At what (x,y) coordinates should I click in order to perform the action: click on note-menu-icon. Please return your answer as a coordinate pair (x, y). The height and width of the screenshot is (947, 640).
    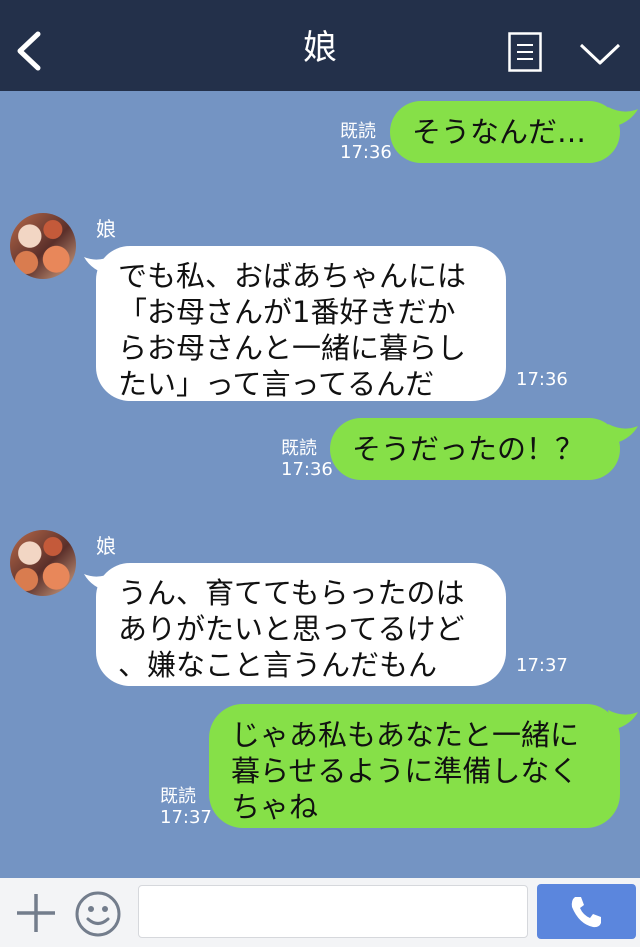
    Looking at the image, I should click on (525, 52).